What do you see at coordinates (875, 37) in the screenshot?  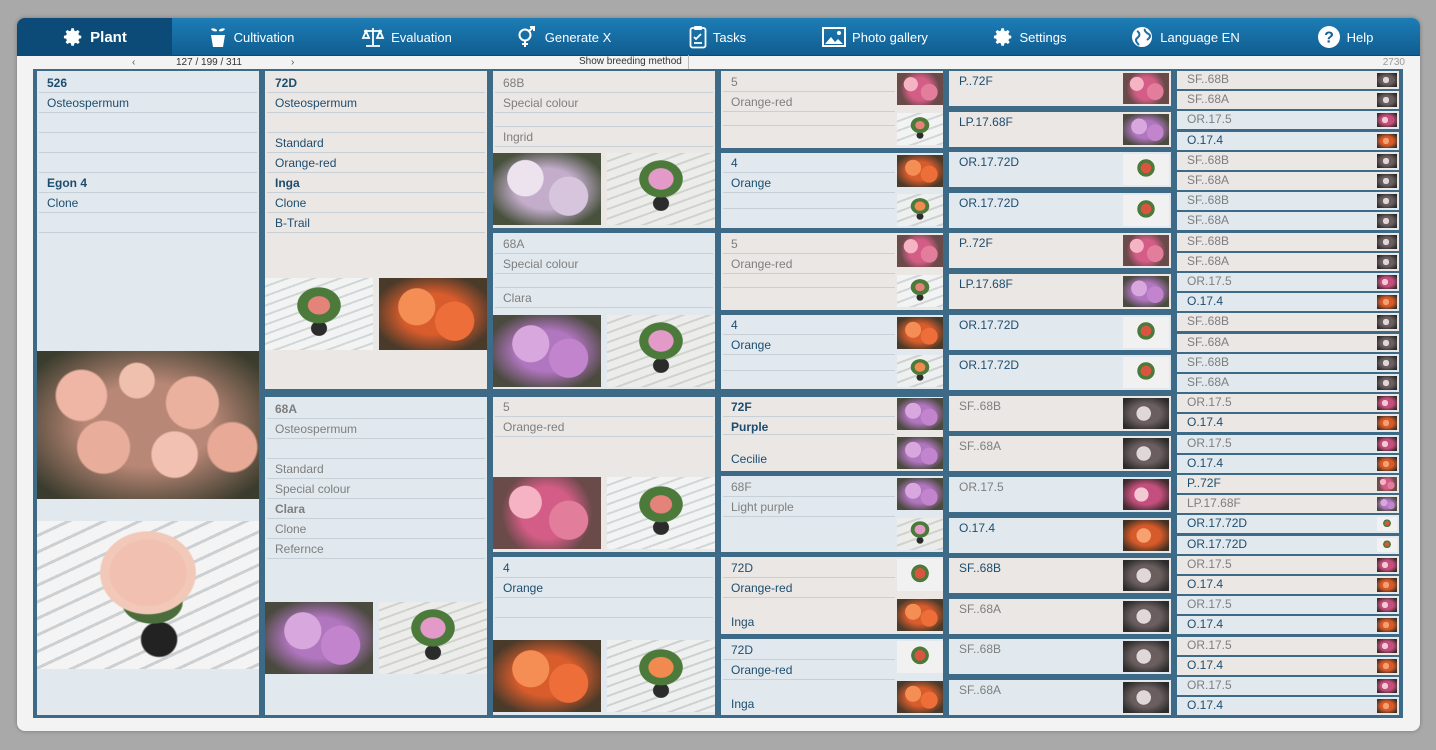 I see `nav-photo-gallery: Photo gallery` at bounding box center [875, 37].